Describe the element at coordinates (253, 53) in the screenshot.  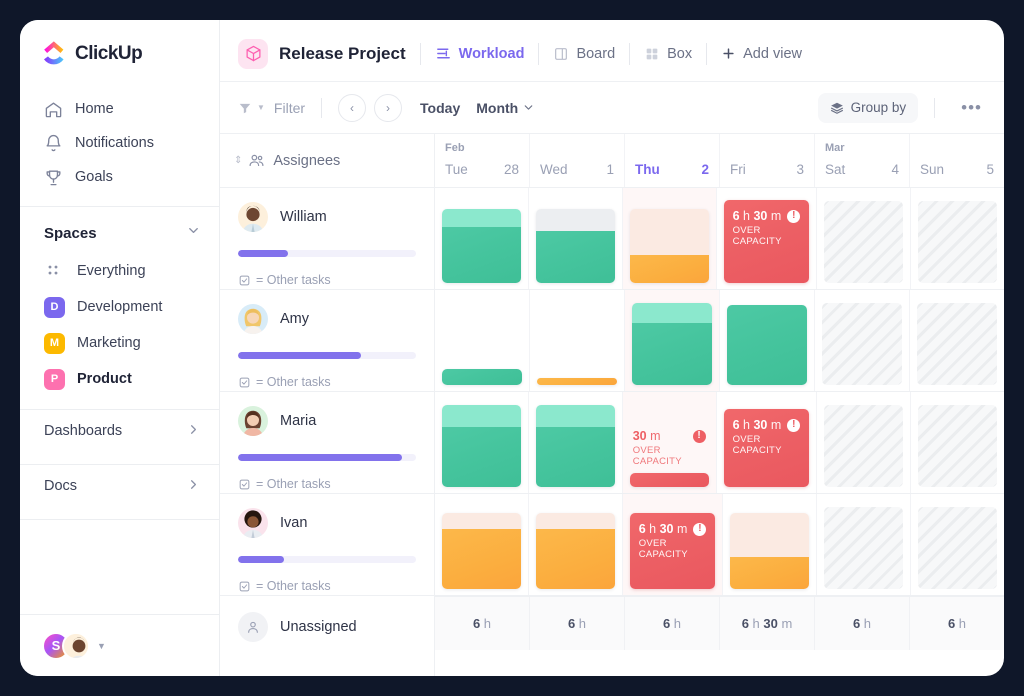
I see `project-cube-icon` at that location.